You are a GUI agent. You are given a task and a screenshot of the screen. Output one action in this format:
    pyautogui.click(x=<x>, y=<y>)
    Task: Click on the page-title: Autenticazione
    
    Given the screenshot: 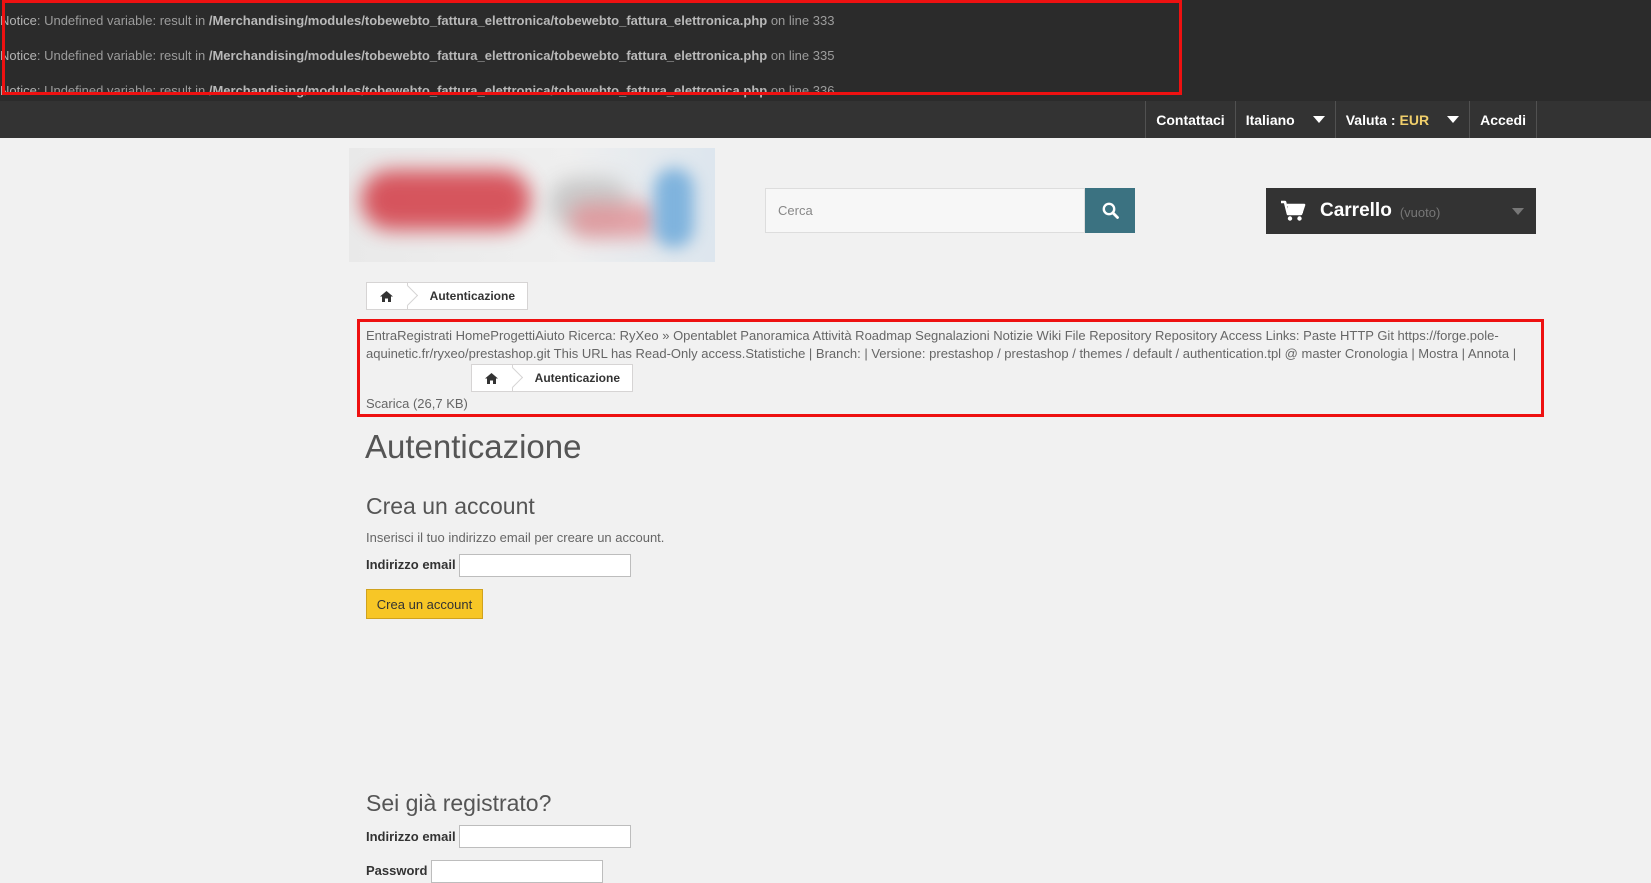 What is the action you would take?
    pyautogui.click(x=473, y=446)
    